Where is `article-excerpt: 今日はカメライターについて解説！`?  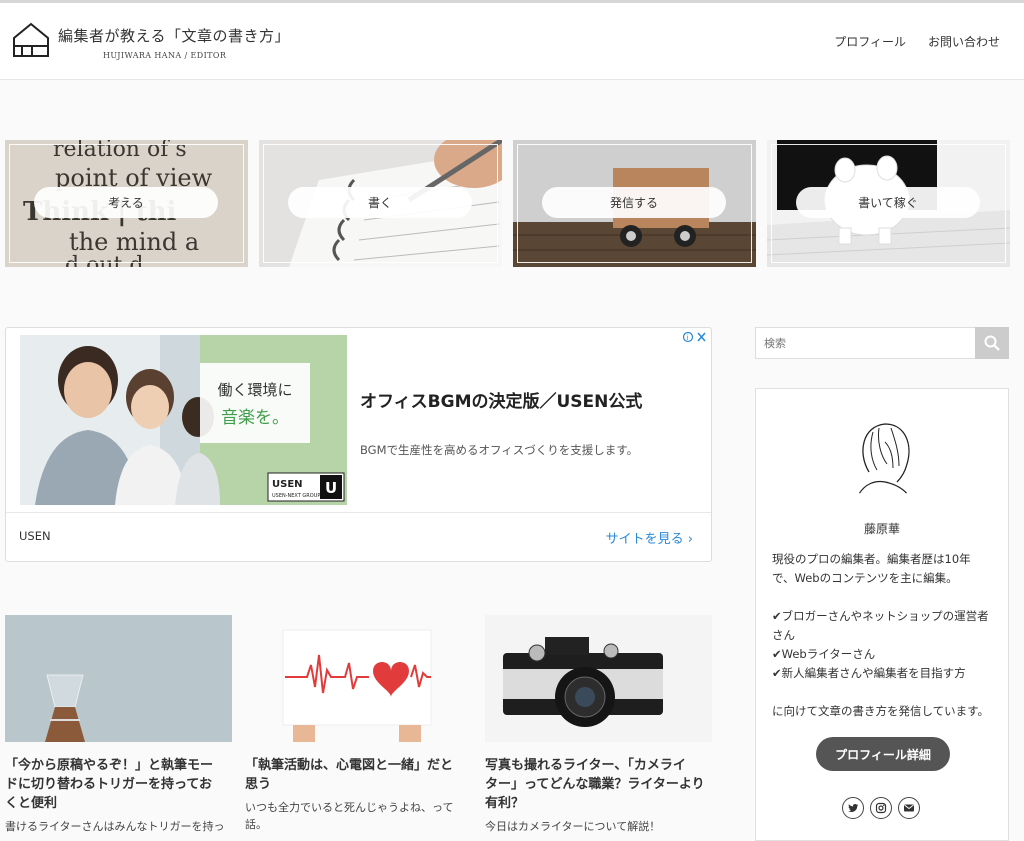
article-excerpt: 今日はカメライターについて解説！ is located at coordinates (598, 826).